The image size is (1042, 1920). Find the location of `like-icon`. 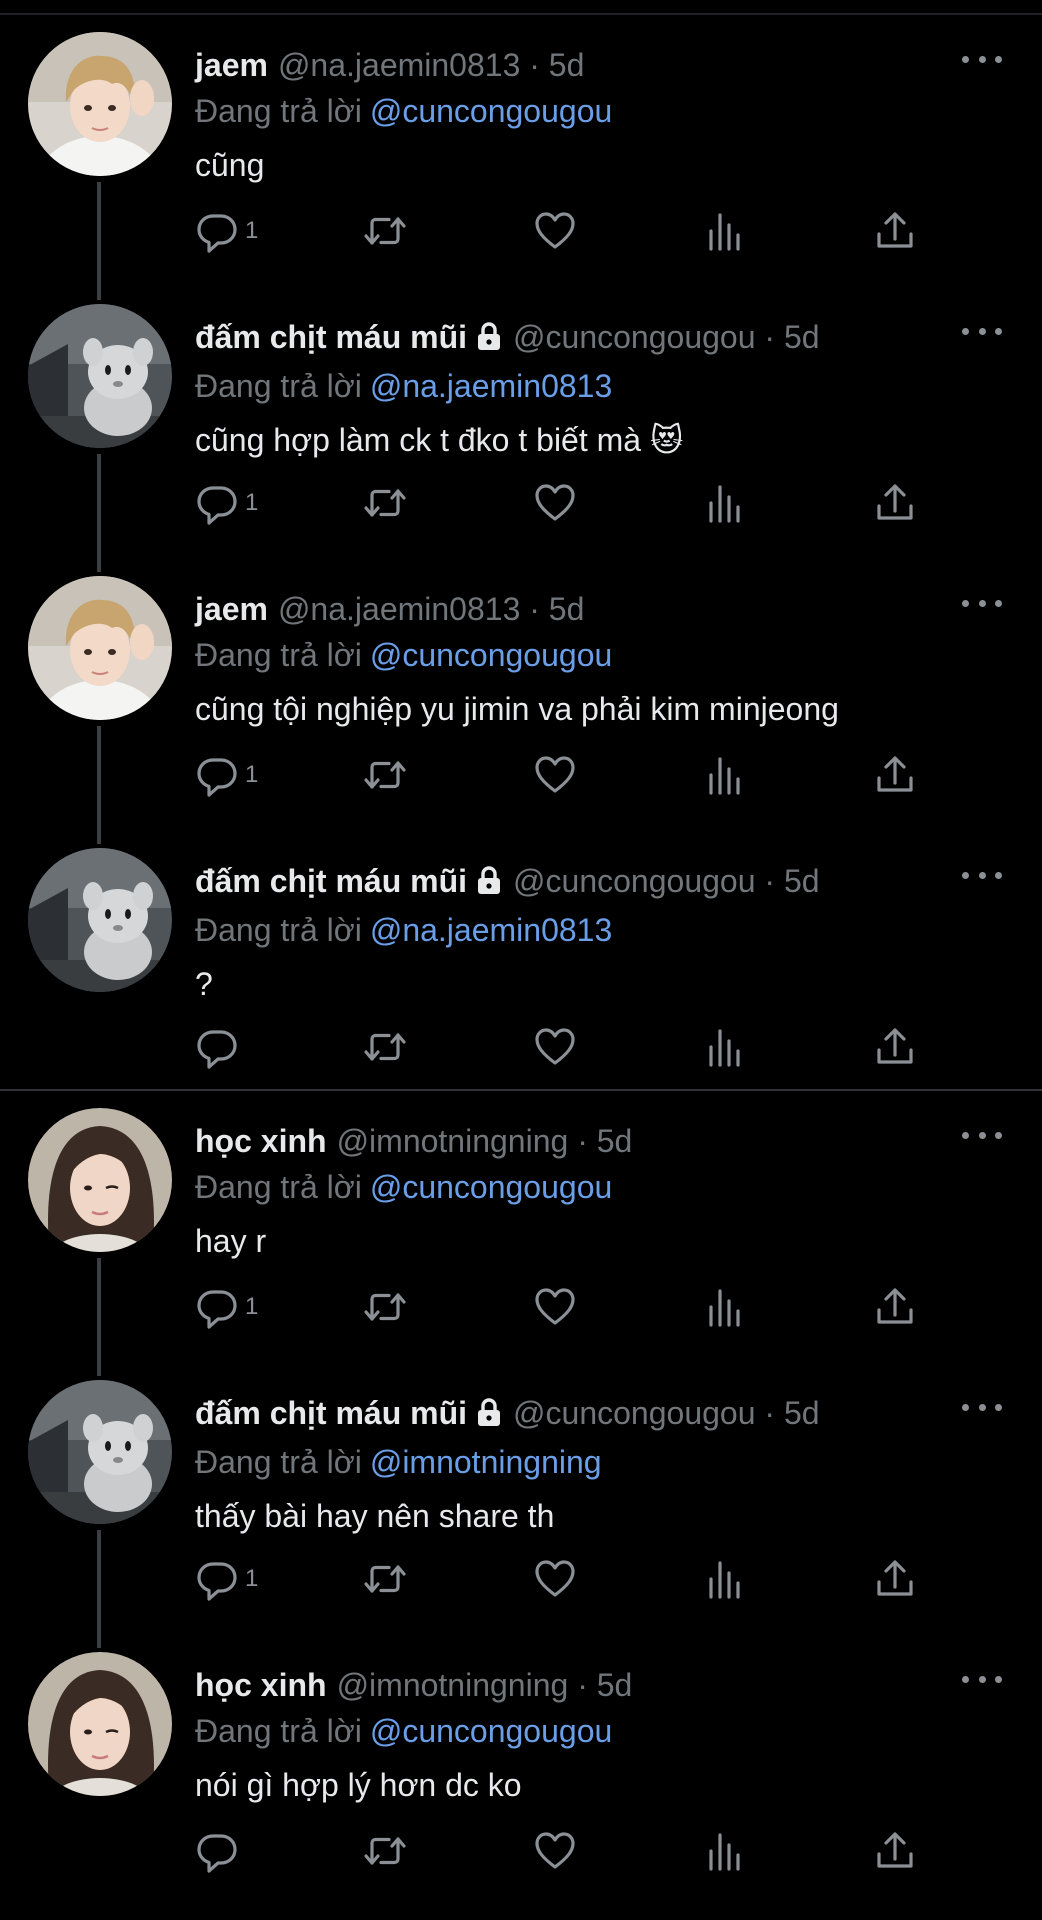

like-icon is located at coordinates (555, 1578).